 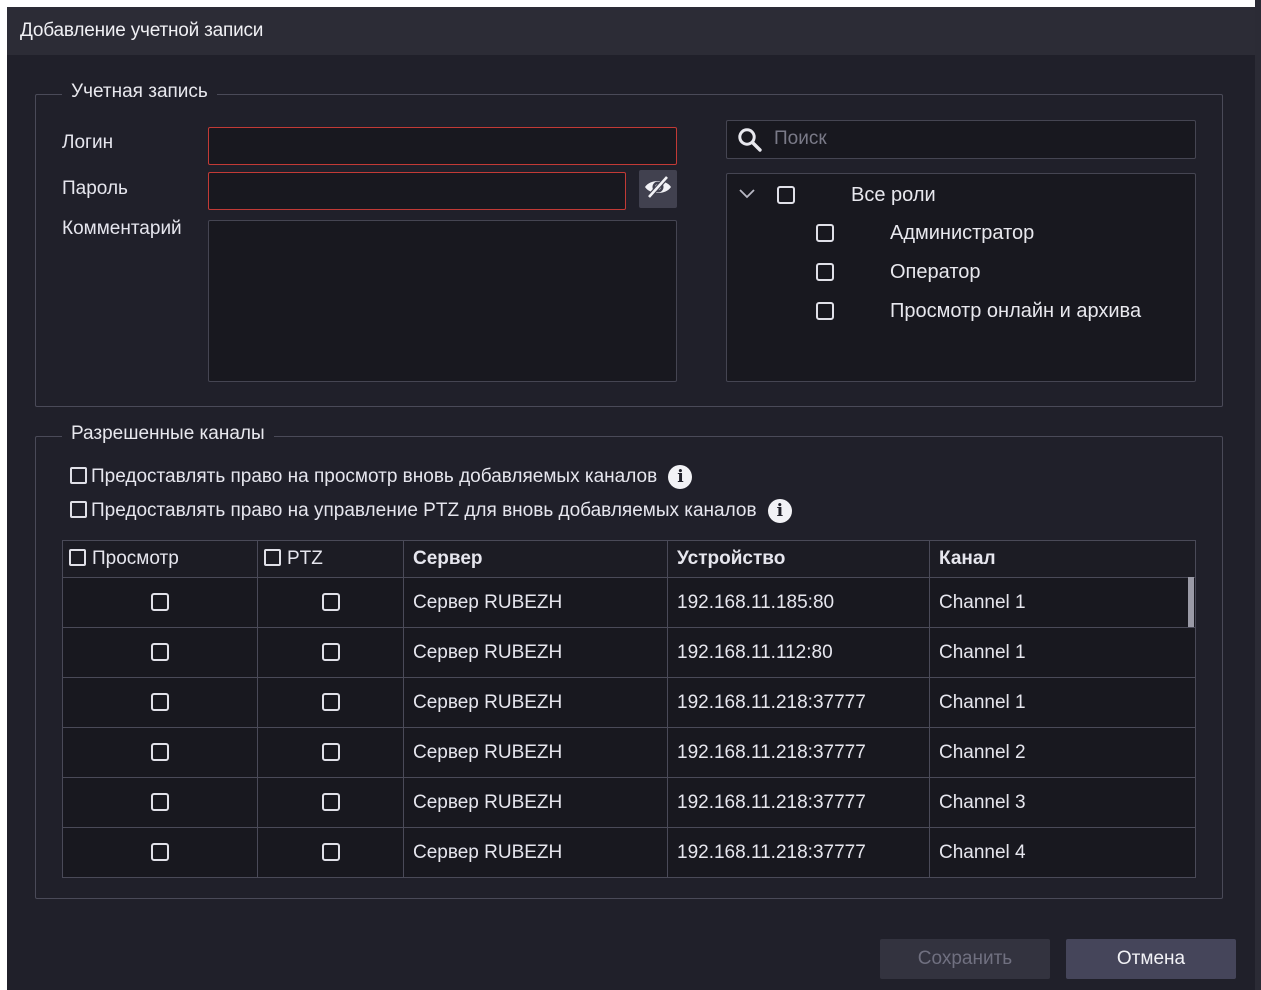 I want to click on background-window, so click(x=1258, y=495).